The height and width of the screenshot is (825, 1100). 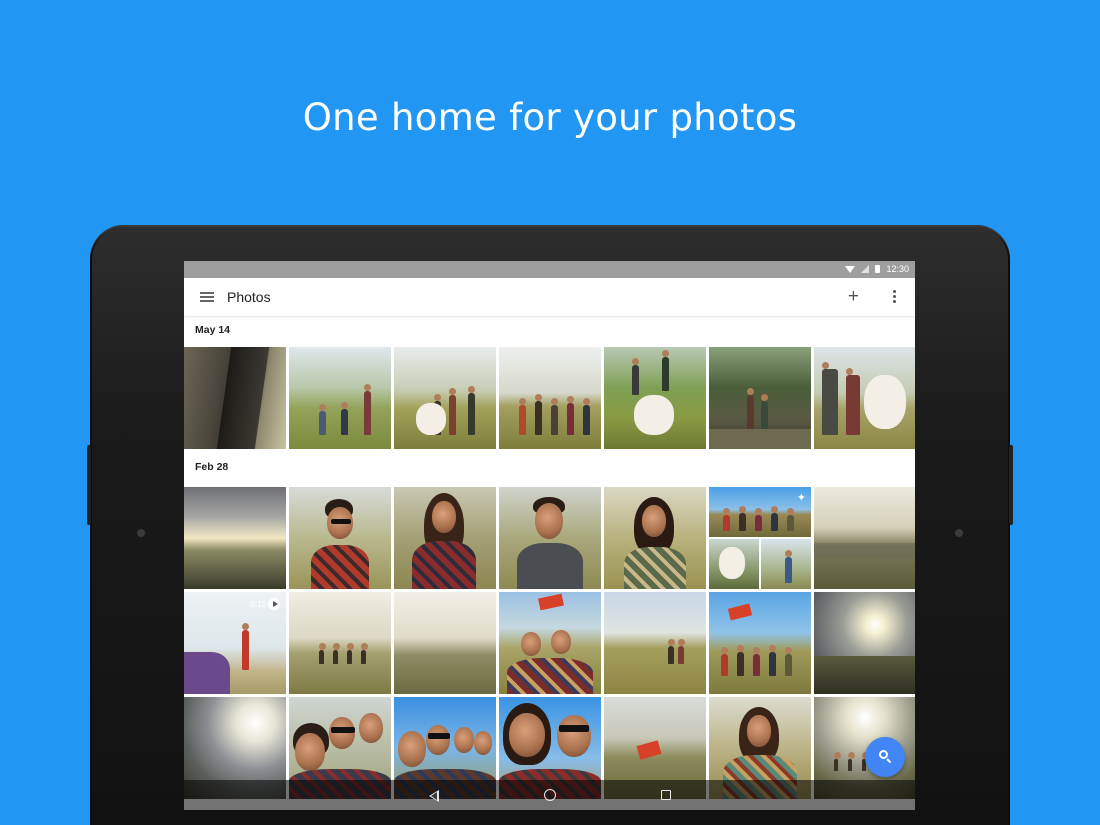 What do you see at coordinates (666, 795) in the screenshot?
I see `recent-apps-icon` at bounding box center [666, 795].